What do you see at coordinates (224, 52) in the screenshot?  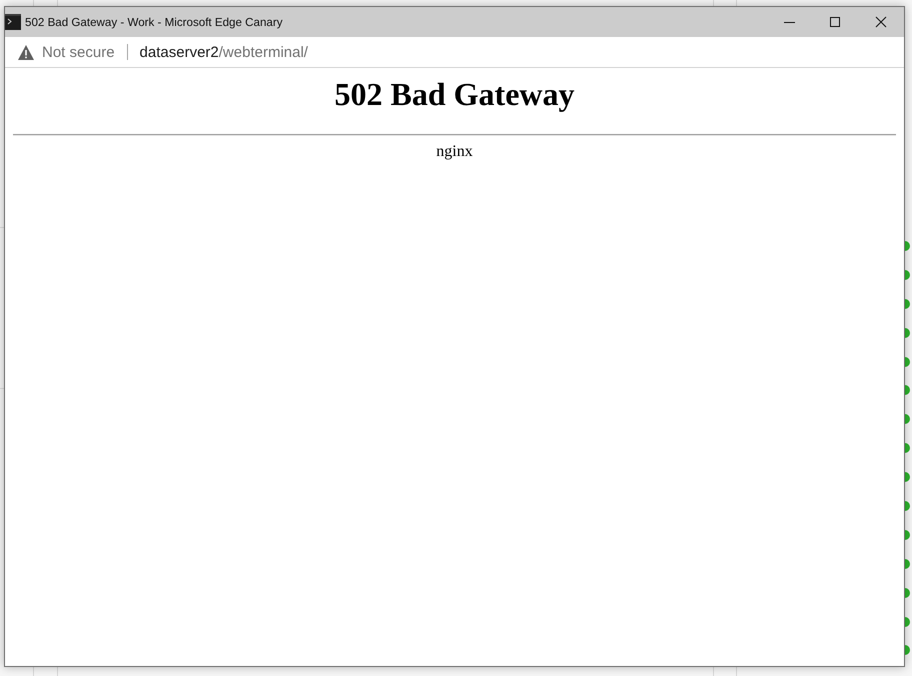 I see `address-field: dataserver2/webterminal/` at bounding box center [224, 52].